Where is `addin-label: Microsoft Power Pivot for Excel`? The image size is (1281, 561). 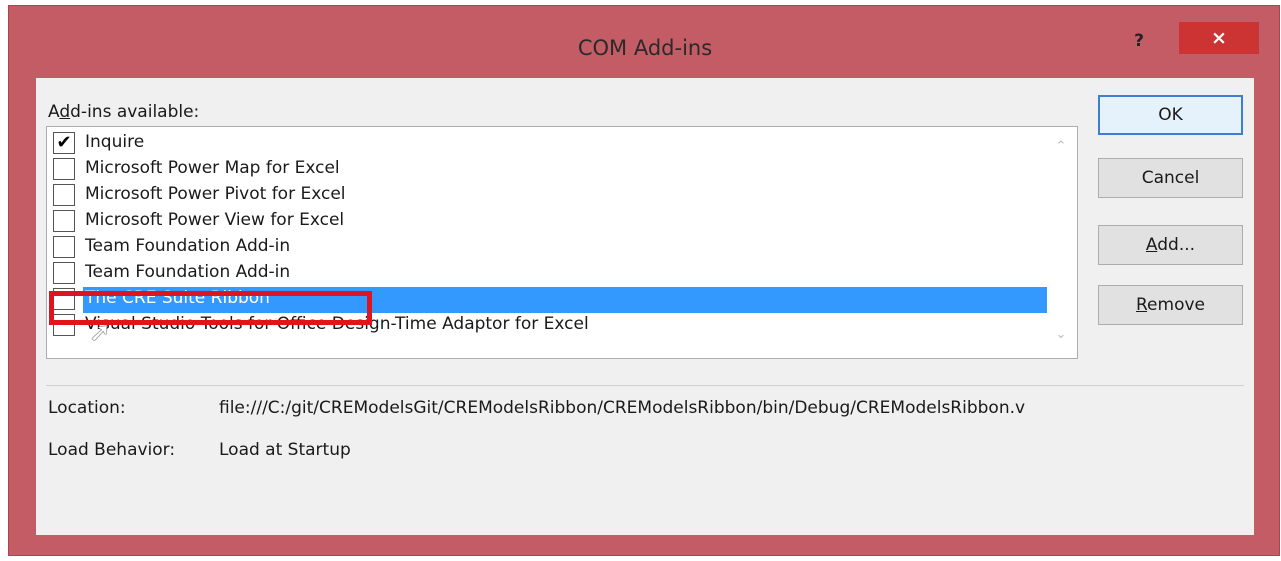 addin-label: Microsoft Power Pivot for Excel is located at coordinates (215, 194).